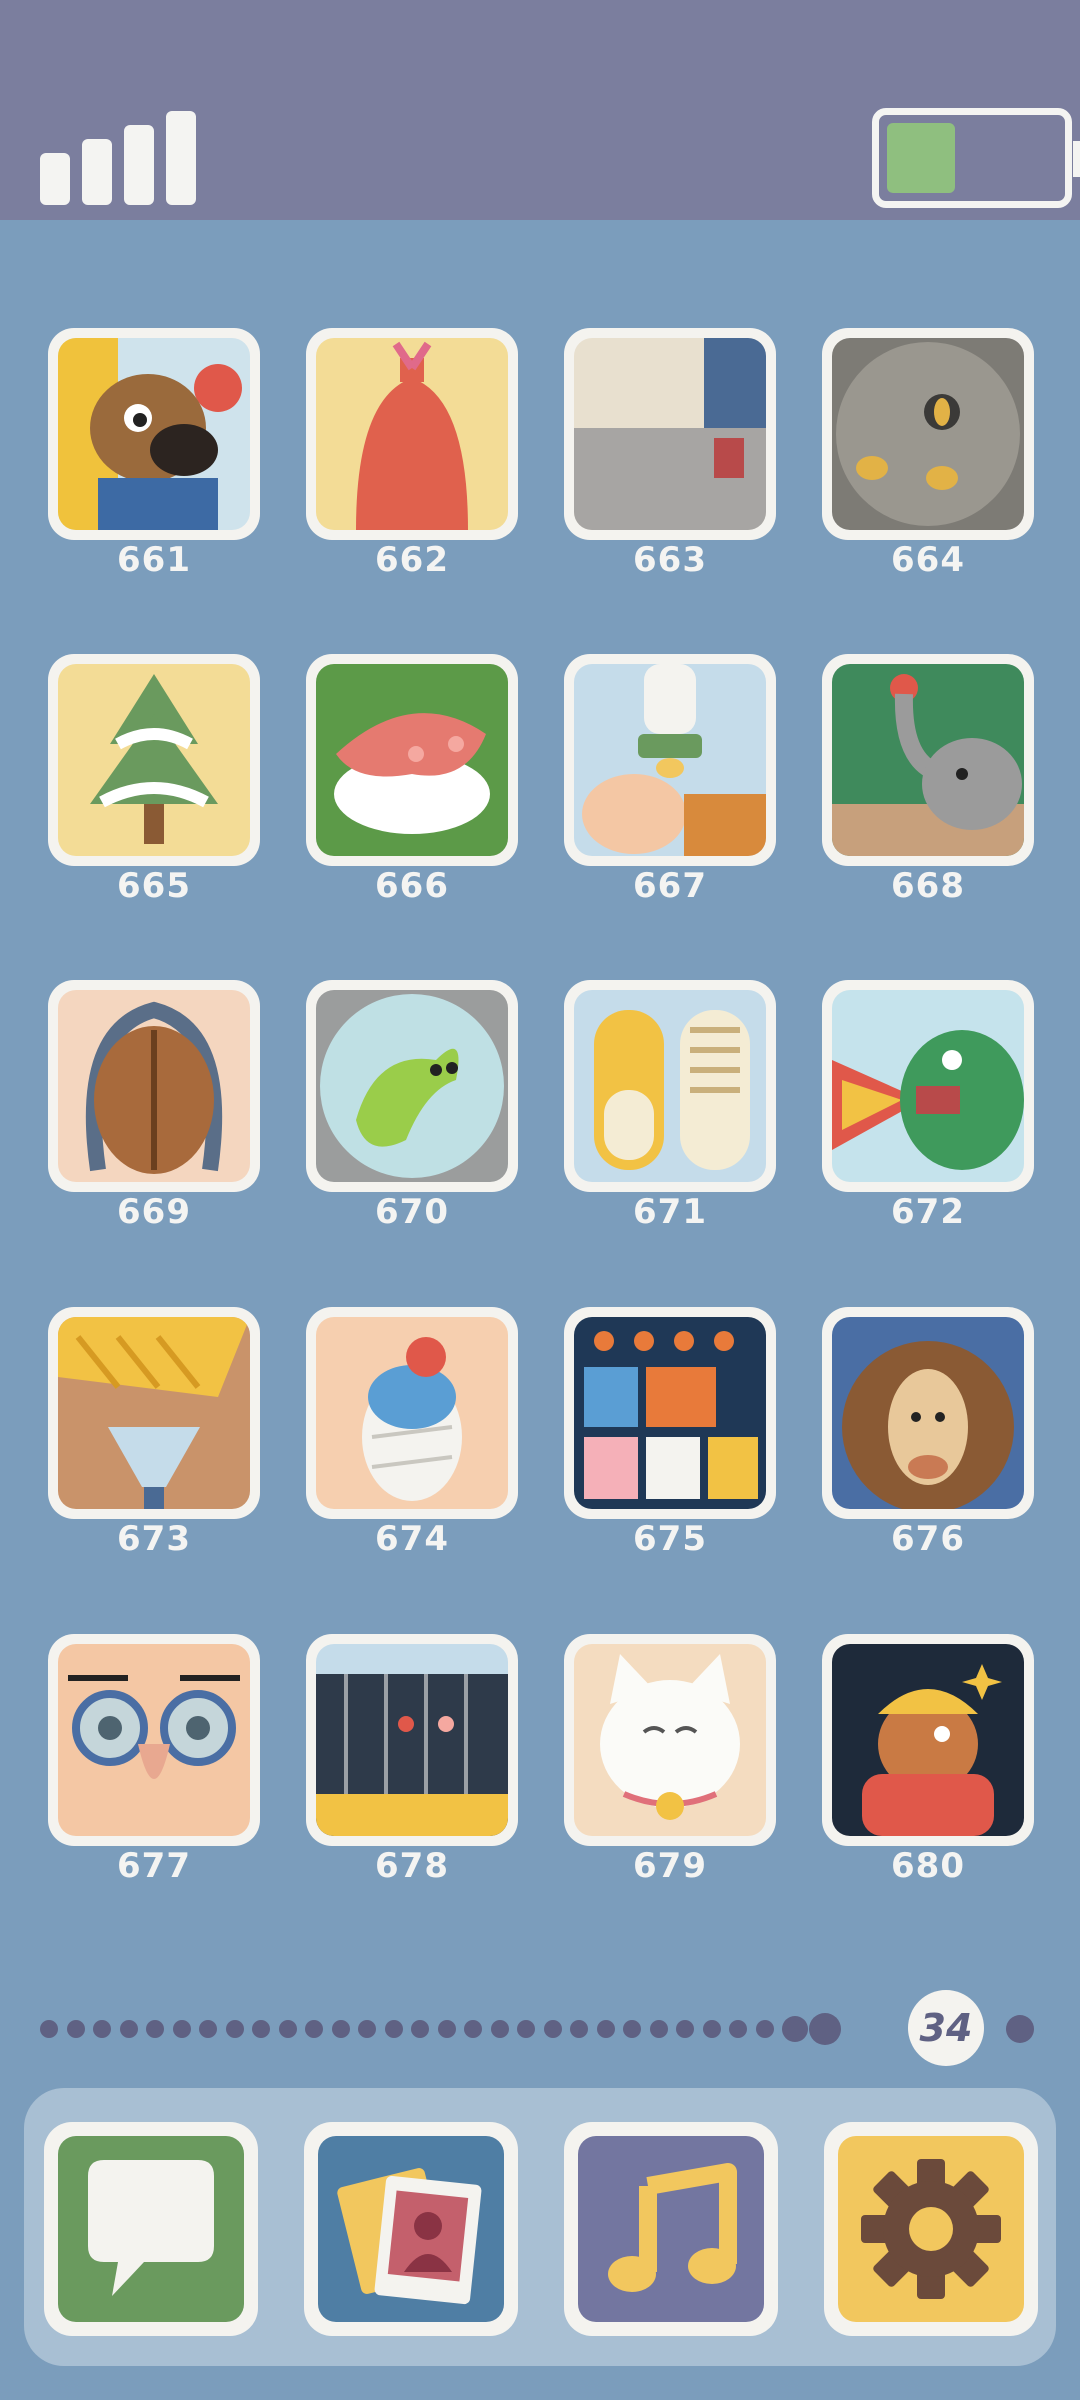 The image size is (1080, 2400). I want to click on level-number: 675, so click(670, 1539).